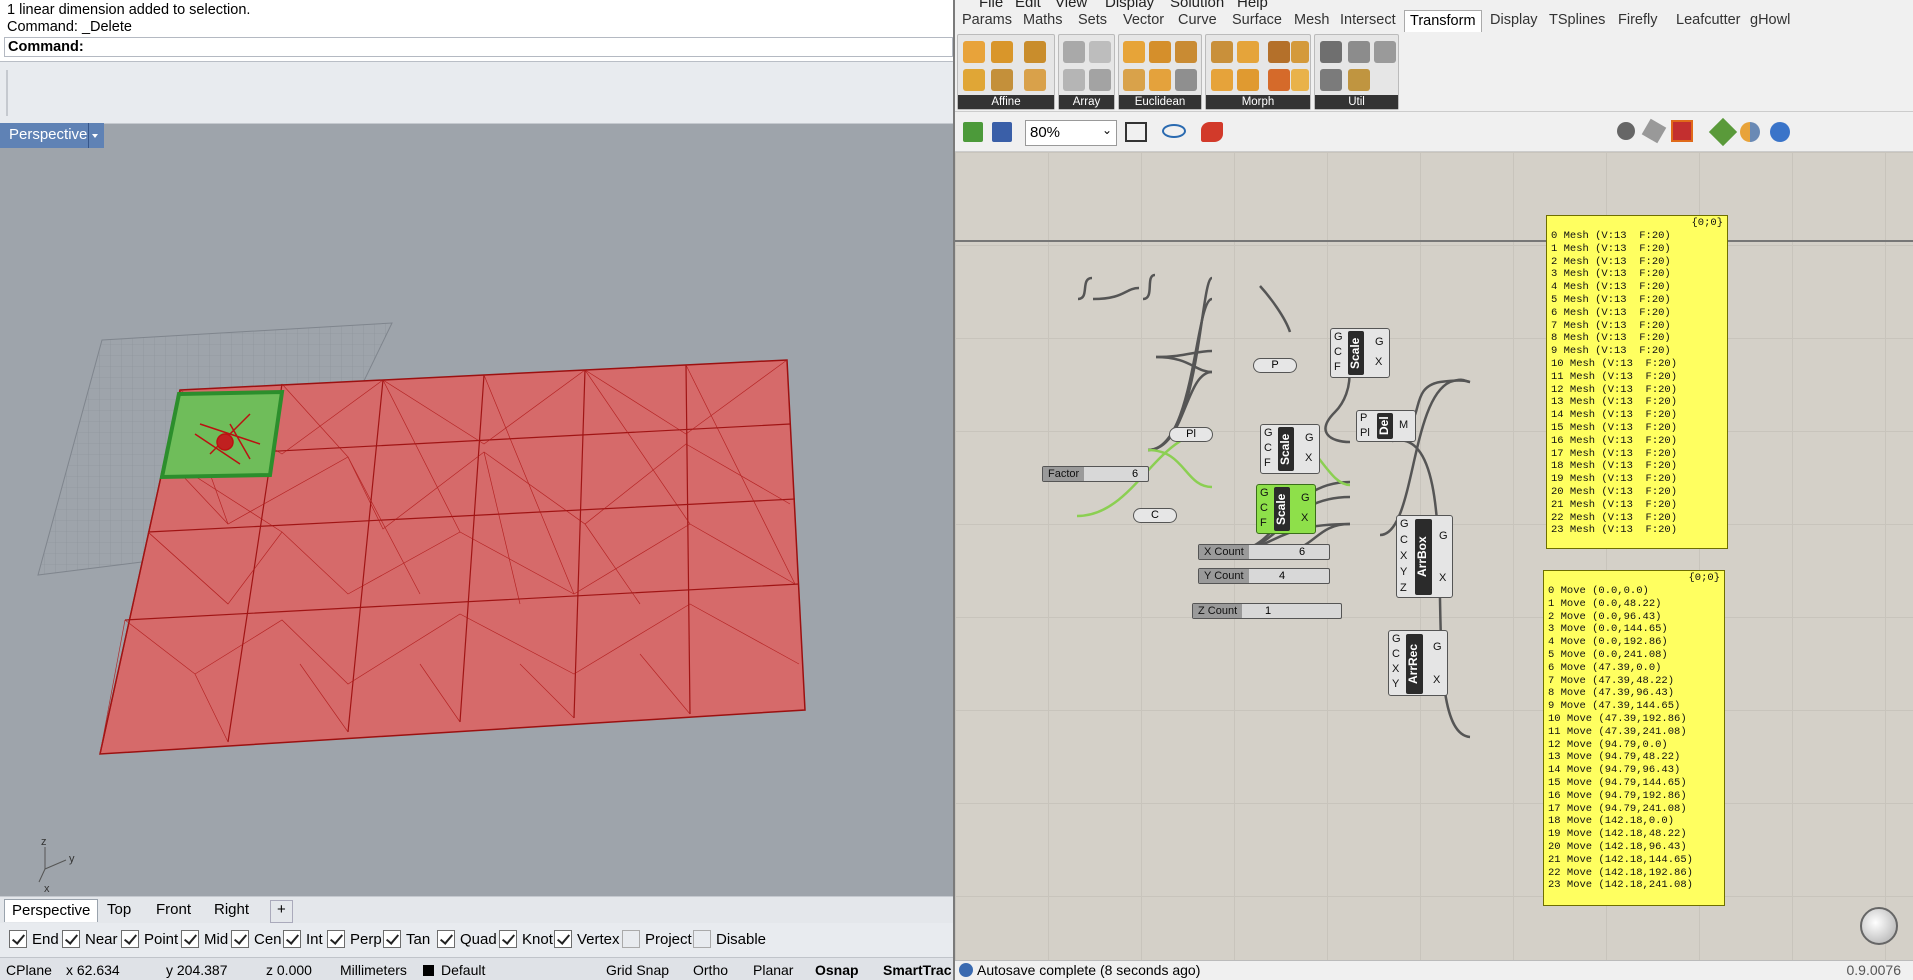 This screenshot has height=980, width=1913. I want to click on osnap-end: End, so click(34, 939).